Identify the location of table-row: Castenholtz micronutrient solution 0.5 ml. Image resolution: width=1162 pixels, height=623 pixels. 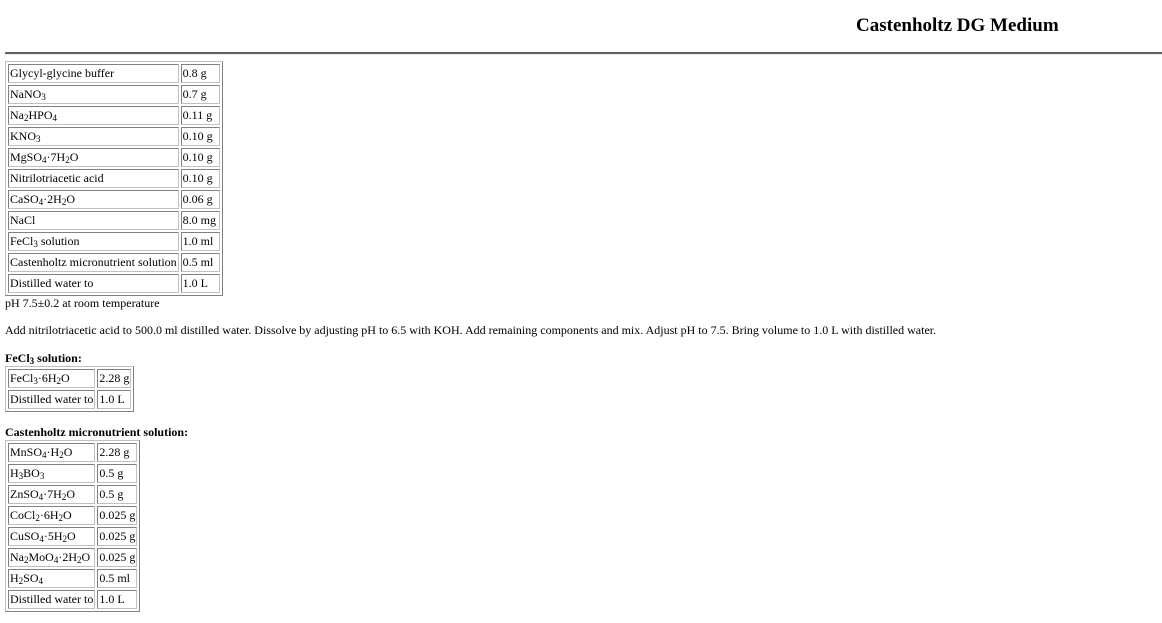
(114, 262).